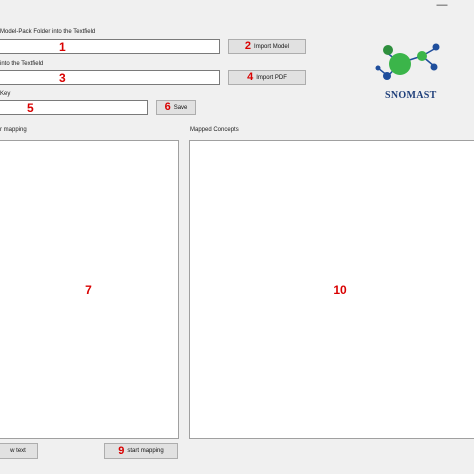 This screenshot has width=474, height=474. I want to click on marker-1: 1, so click(62, 47).